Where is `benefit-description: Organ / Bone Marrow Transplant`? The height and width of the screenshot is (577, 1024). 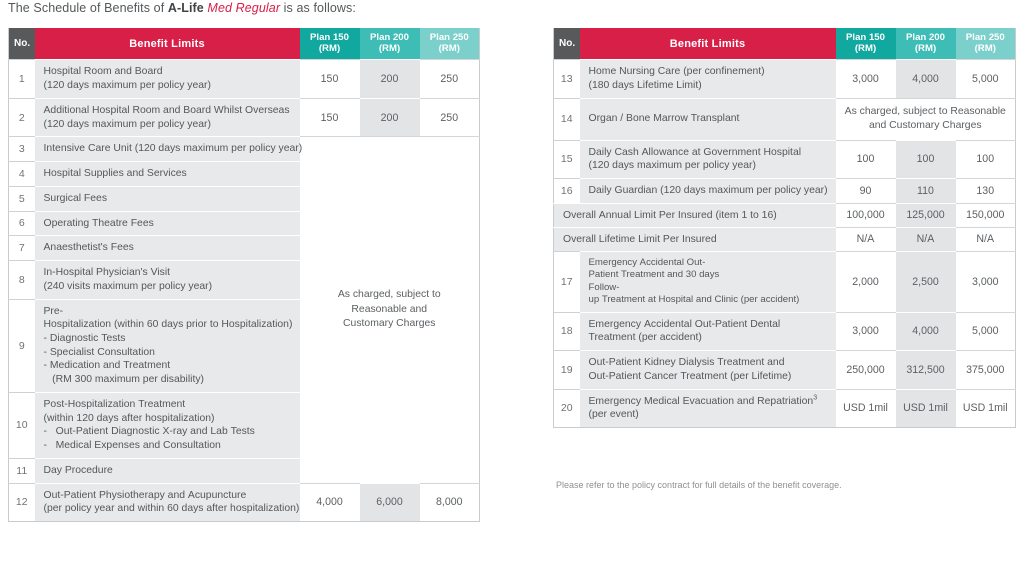
benefit-description: Organ / Bone Marrow Transplant is located at coordinates (707, 119).